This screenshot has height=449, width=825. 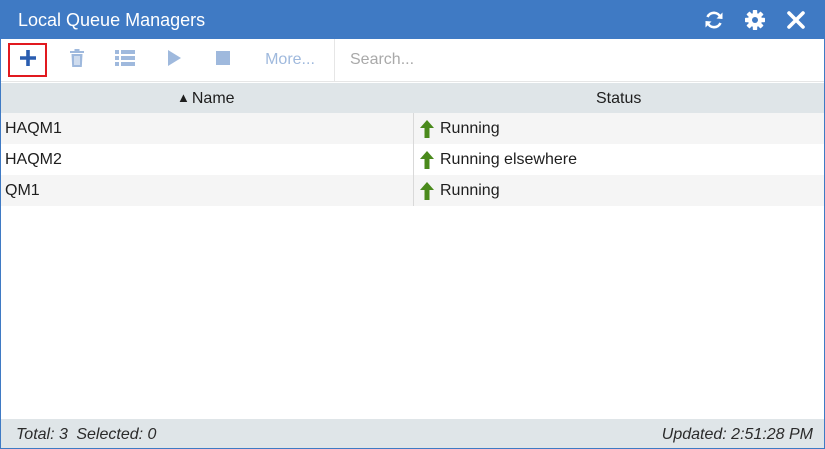 I want to click on column-divider, so click(x=413, y=159).